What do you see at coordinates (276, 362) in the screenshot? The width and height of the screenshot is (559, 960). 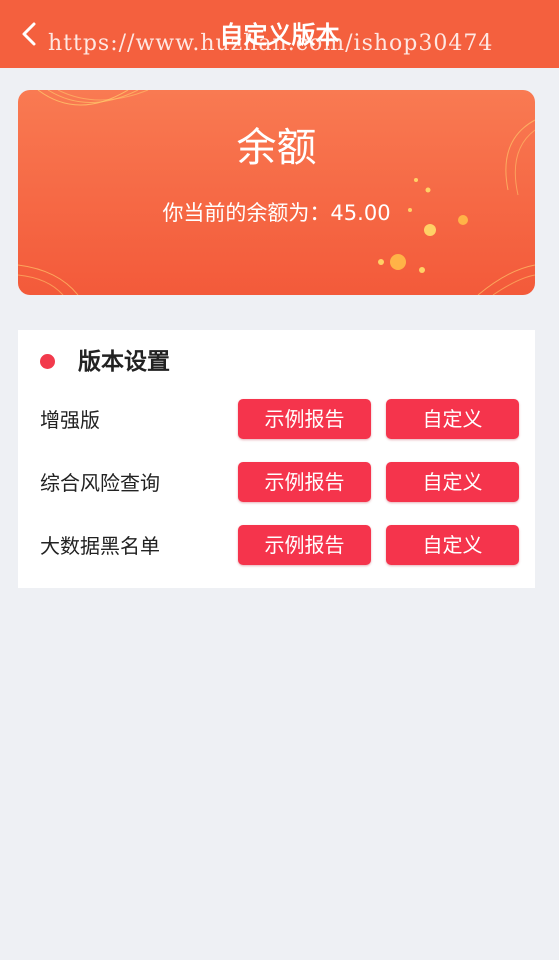 I see `section-header: 版本设置` at bounding box center [276, 362].